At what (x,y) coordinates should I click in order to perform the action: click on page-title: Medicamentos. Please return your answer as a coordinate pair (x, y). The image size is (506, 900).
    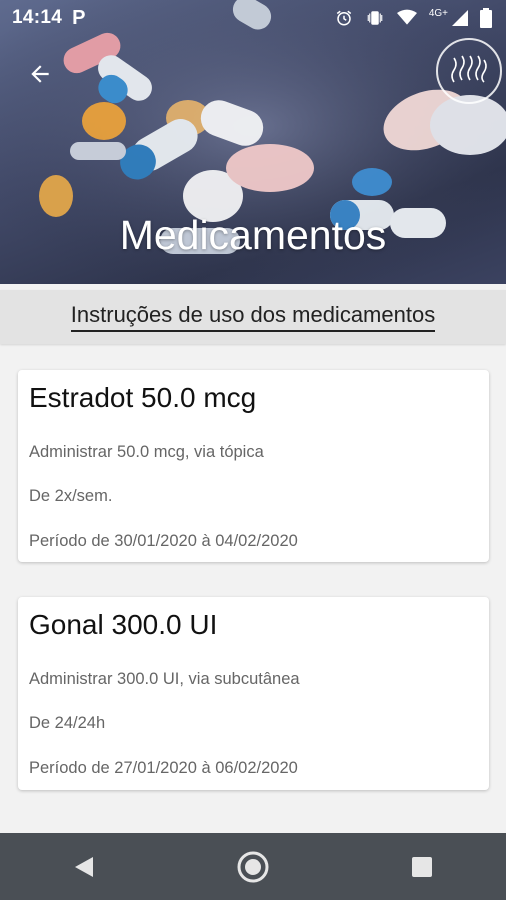
    Looking at the image, I should click on (253, 235).